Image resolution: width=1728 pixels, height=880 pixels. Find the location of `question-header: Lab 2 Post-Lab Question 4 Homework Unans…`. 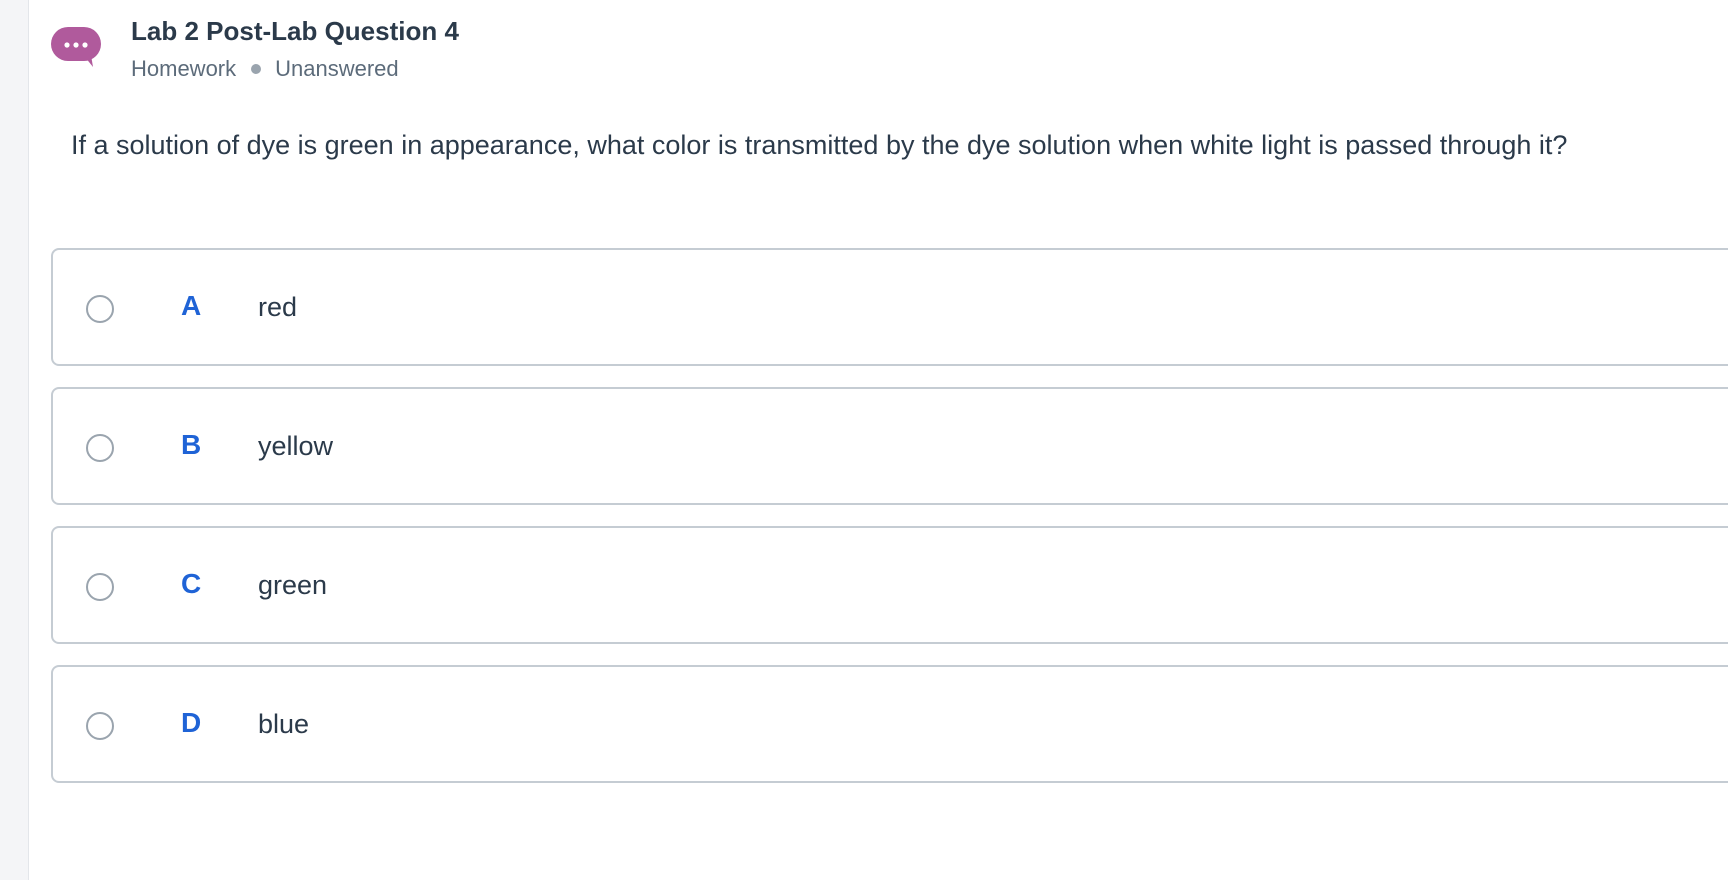

question-header: Lab 2 Post-Lab Question 4 Homework Unans… is located at coordinates (878, 50).